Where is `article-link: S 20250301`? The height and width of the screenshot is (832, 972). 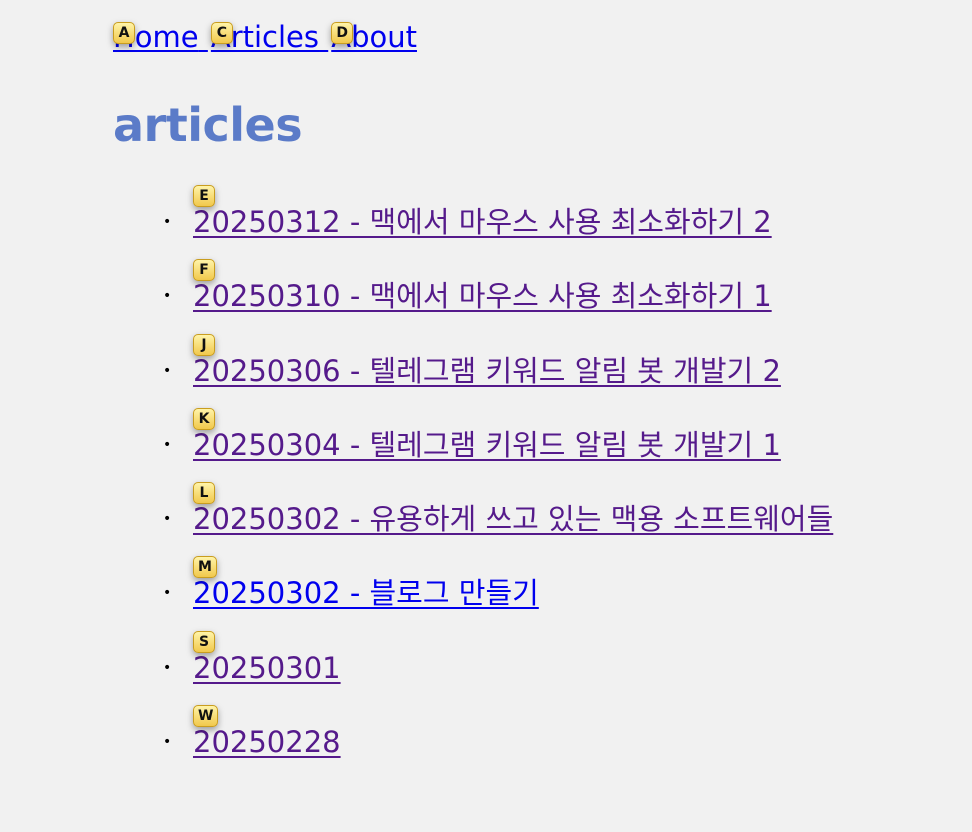
article-link: S 20250301 is located at coordinates (267, 660).